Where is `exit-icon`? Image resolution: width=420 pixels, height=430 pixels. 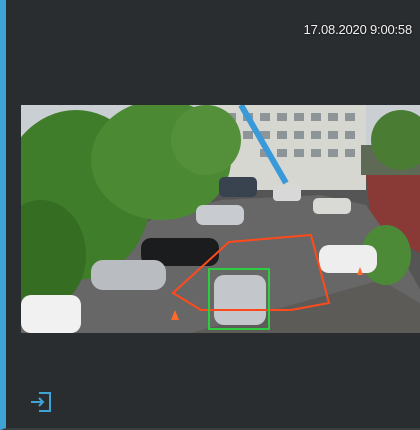
exit-icon is located at coordinates (41, 402).